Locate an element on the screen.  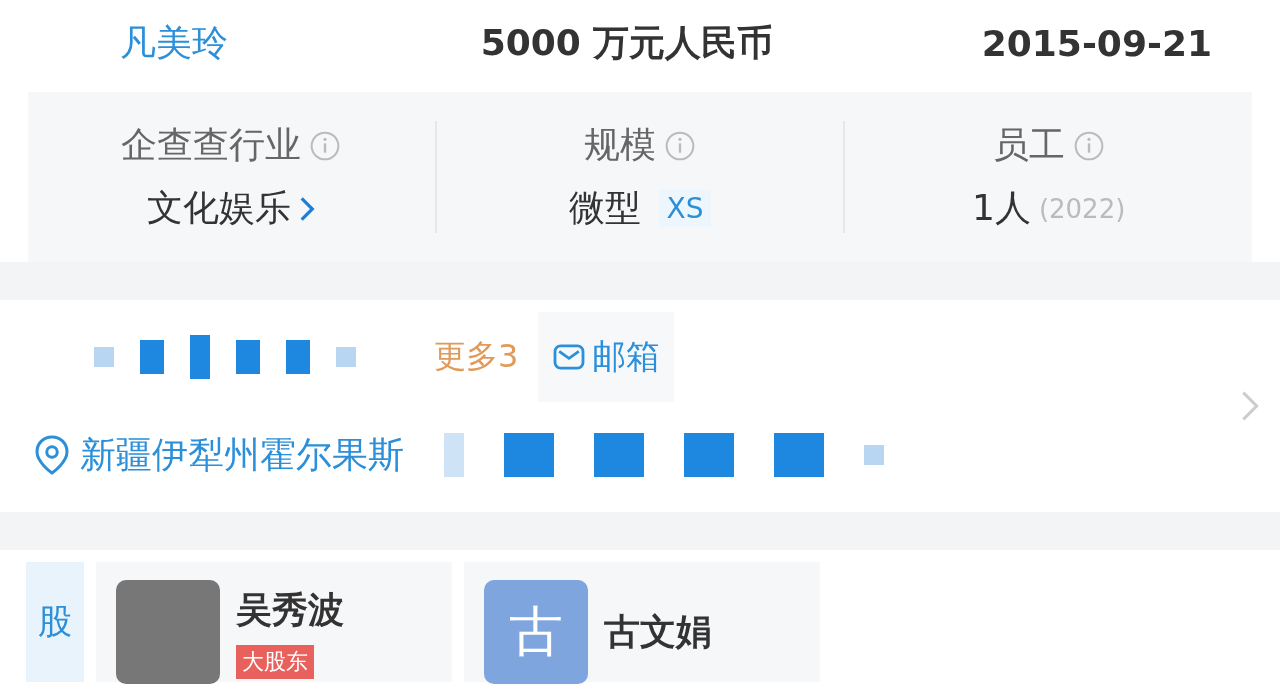
size-tag: XS is located at coordinates (685, 208).